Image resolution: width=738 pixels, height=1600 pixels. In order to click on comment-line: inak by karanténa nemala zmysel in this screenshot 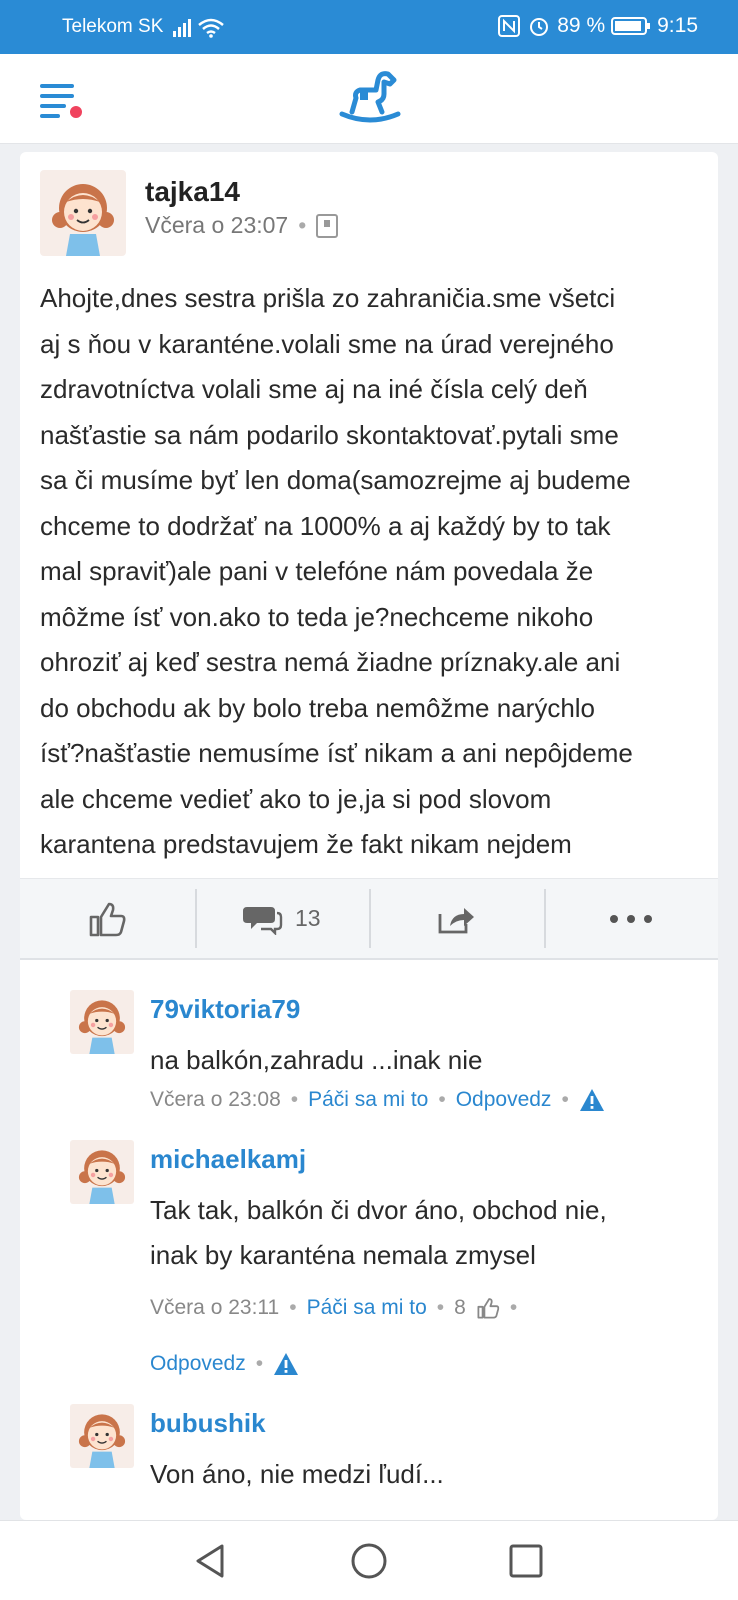, I will do `click(343, 1255)`.